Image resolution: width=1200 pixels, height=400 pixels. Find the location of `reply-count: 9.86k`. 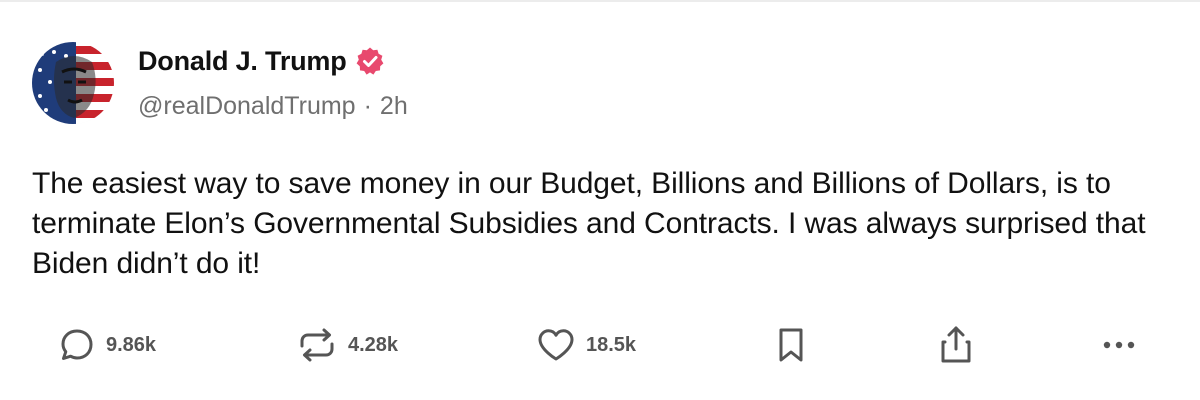

reply-count: 9.86k is located at coordinates (131, 344).